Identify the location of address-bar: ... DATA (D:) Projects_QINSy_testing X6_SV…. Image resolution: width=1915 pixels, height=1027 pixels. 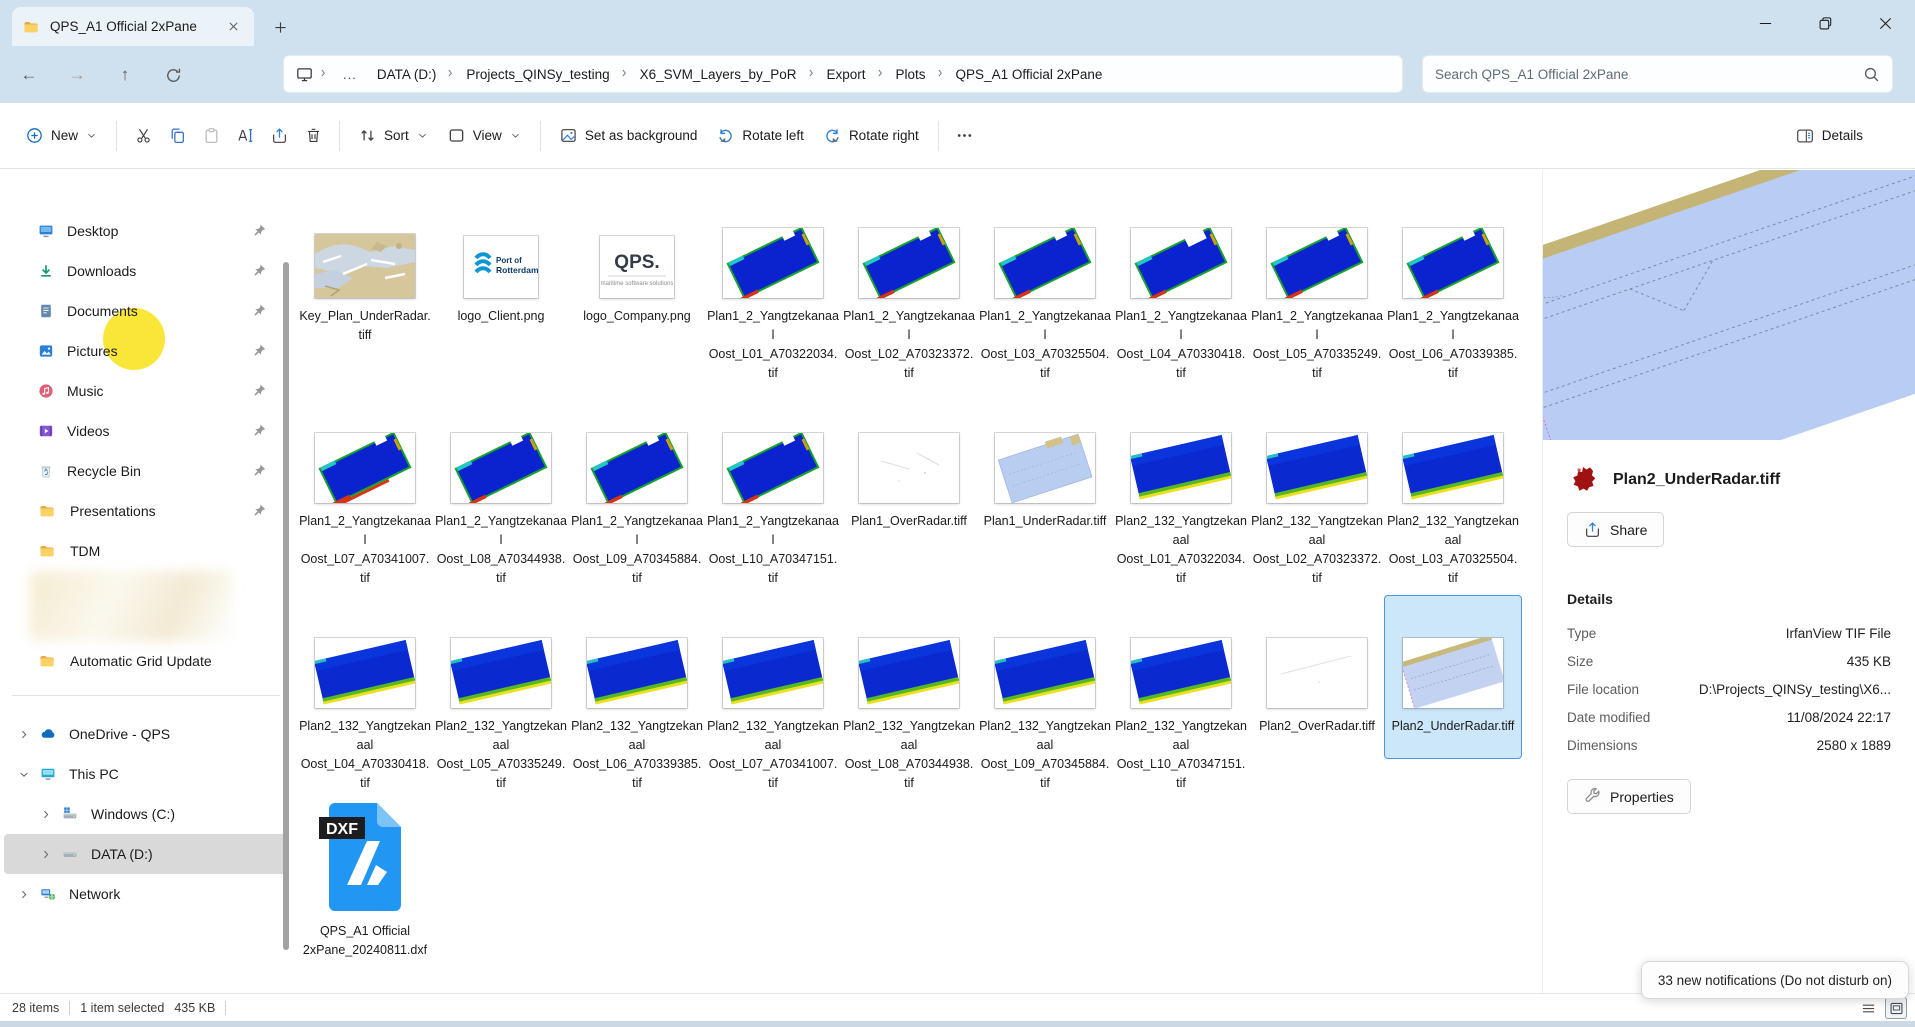
(843, 74).